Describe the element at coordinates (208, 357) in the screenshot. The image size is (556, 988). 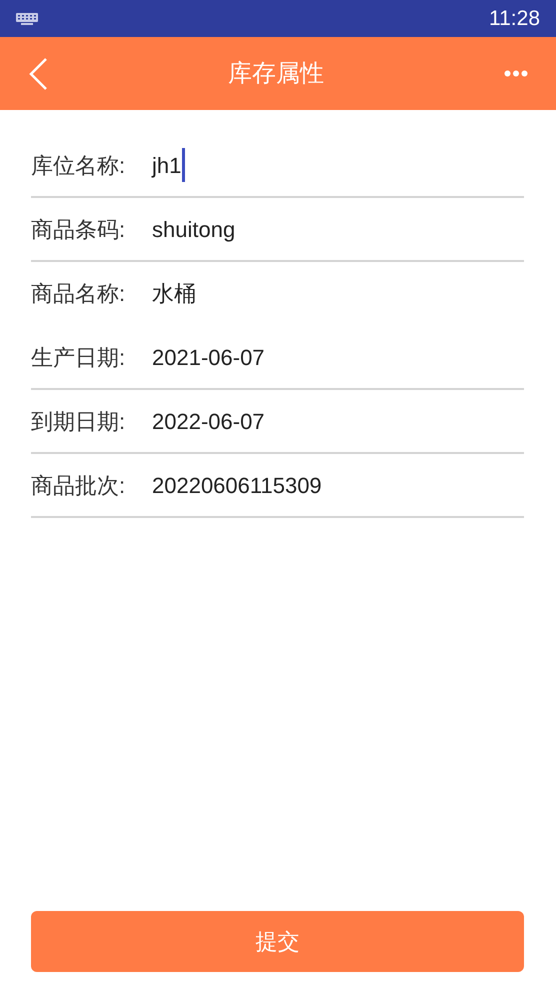
I see `input-field: 2021-06-07` at that location.